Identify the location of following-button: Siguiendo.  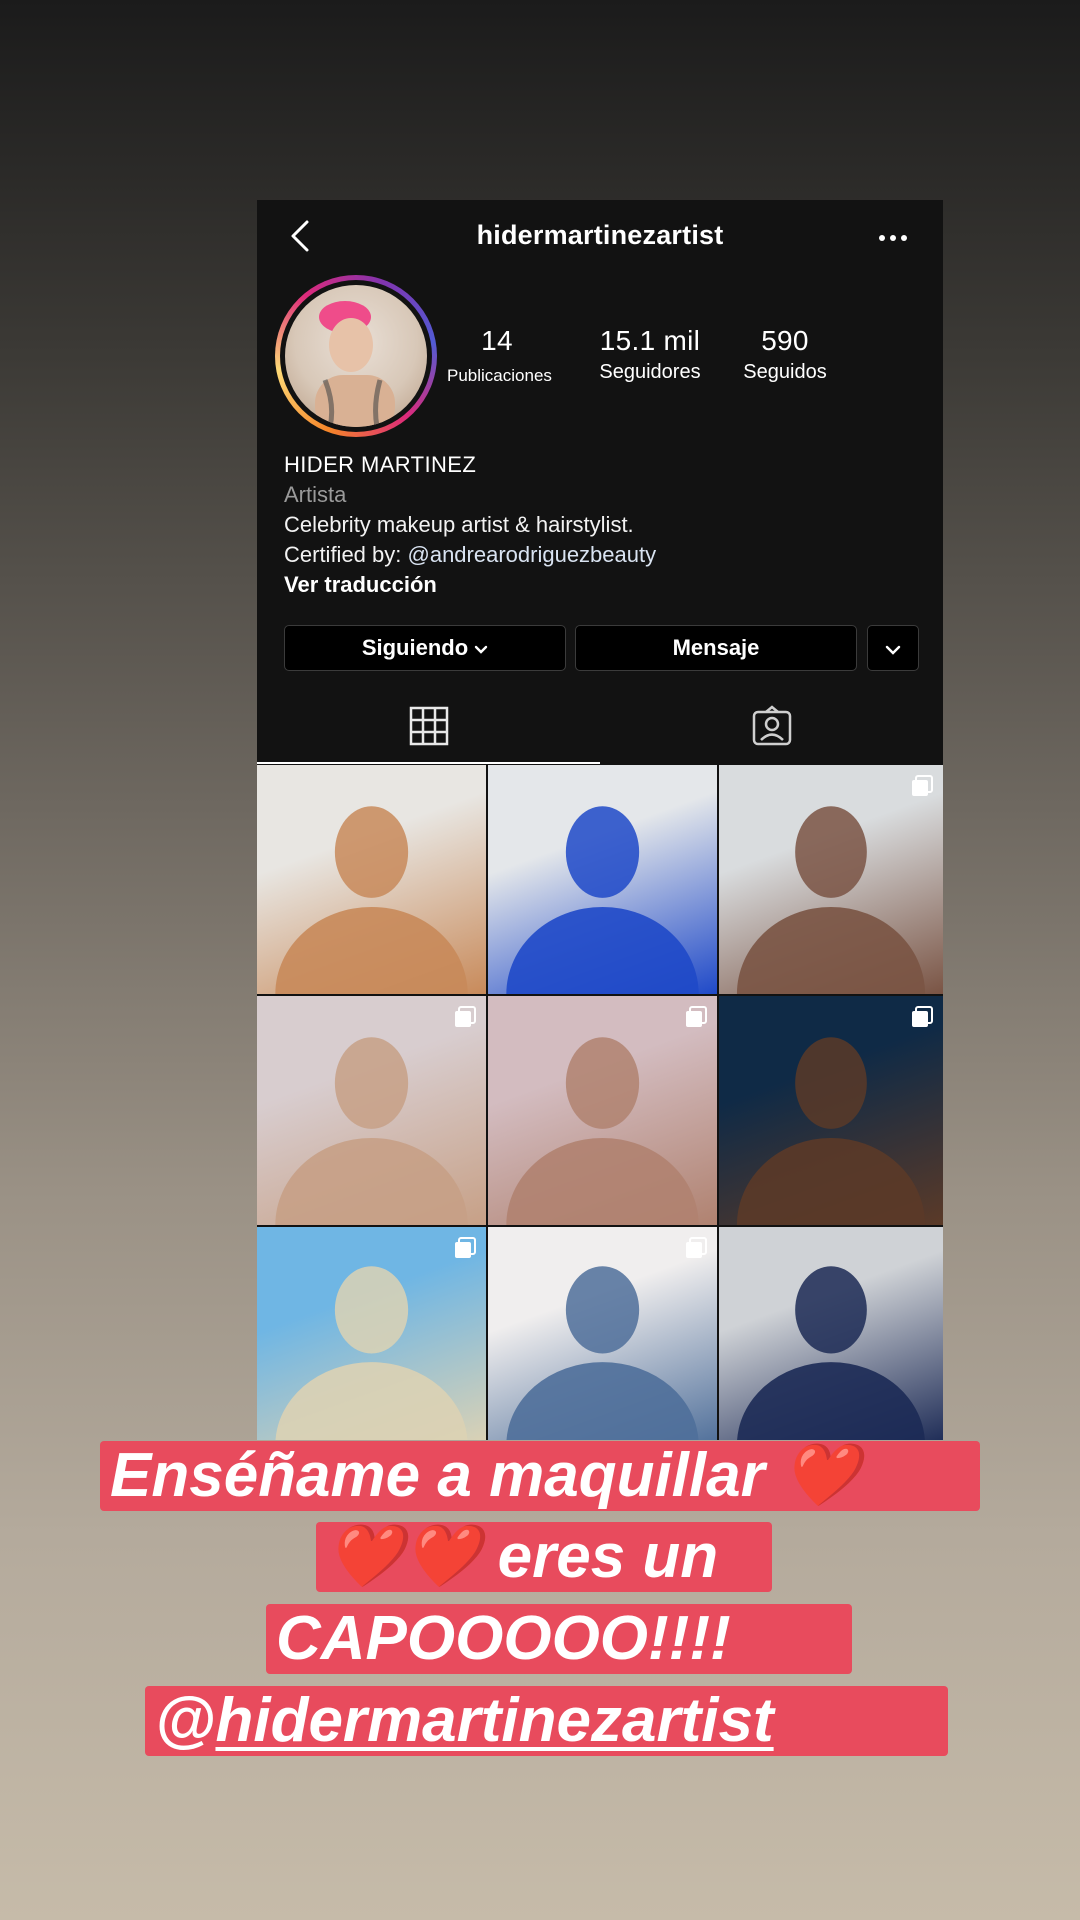
(425, 648).